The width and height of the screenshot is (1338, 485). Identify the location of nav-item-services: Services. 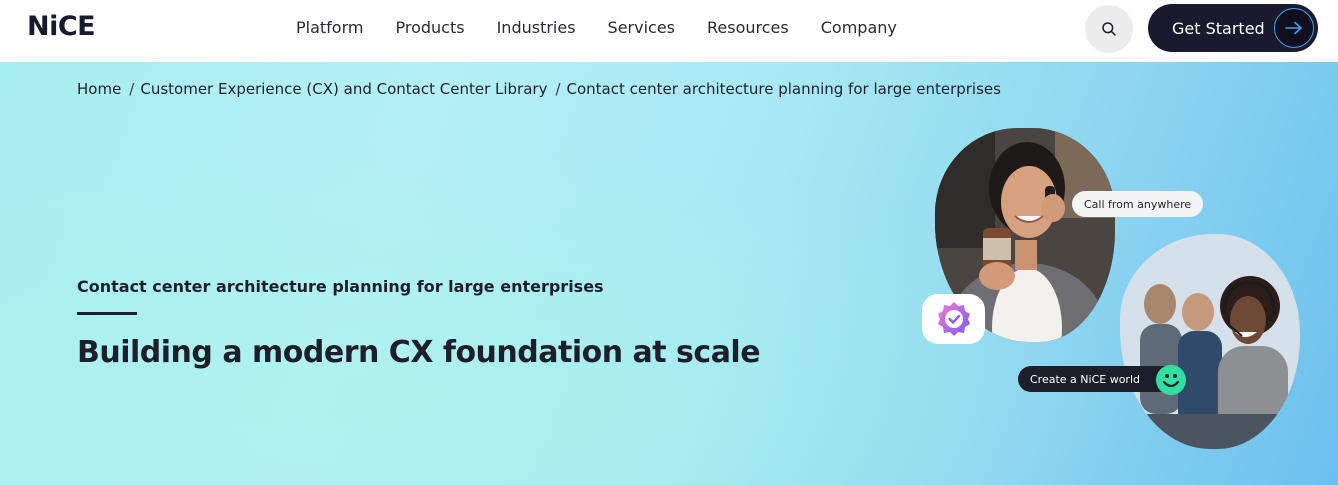
(641, 27).